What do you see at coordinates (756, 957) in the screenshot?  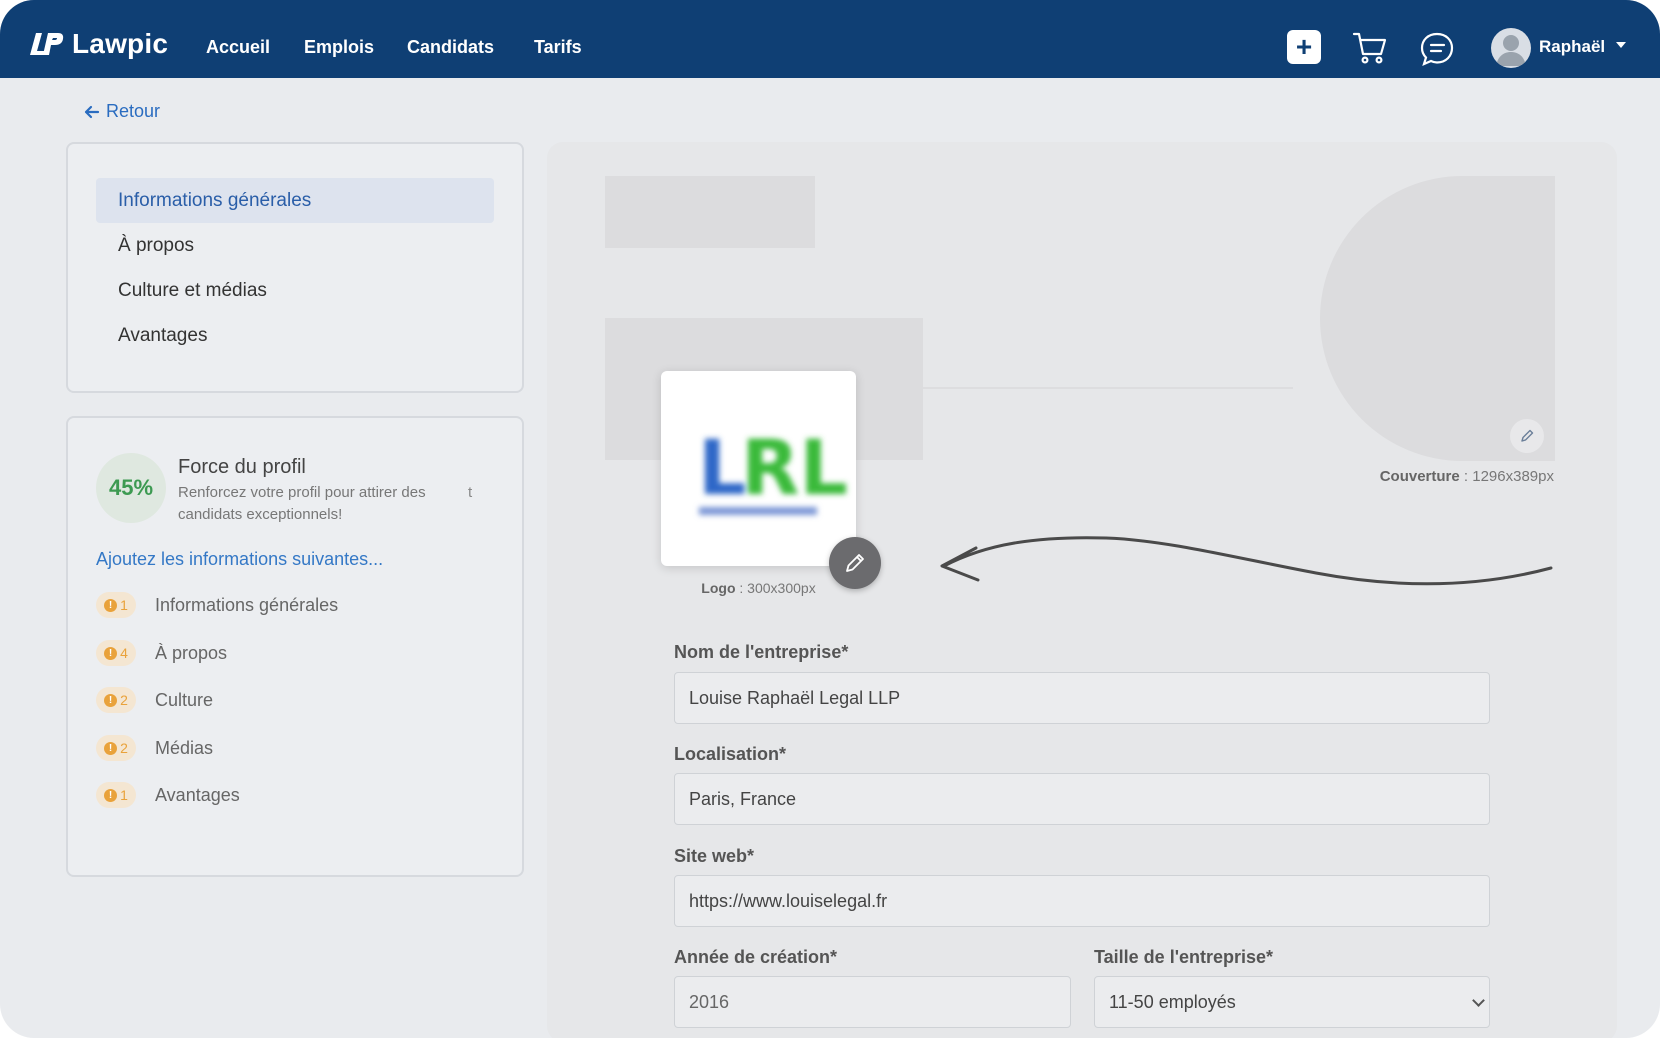 I see `year-label: Année de création*` at bounding box center [756, 957].